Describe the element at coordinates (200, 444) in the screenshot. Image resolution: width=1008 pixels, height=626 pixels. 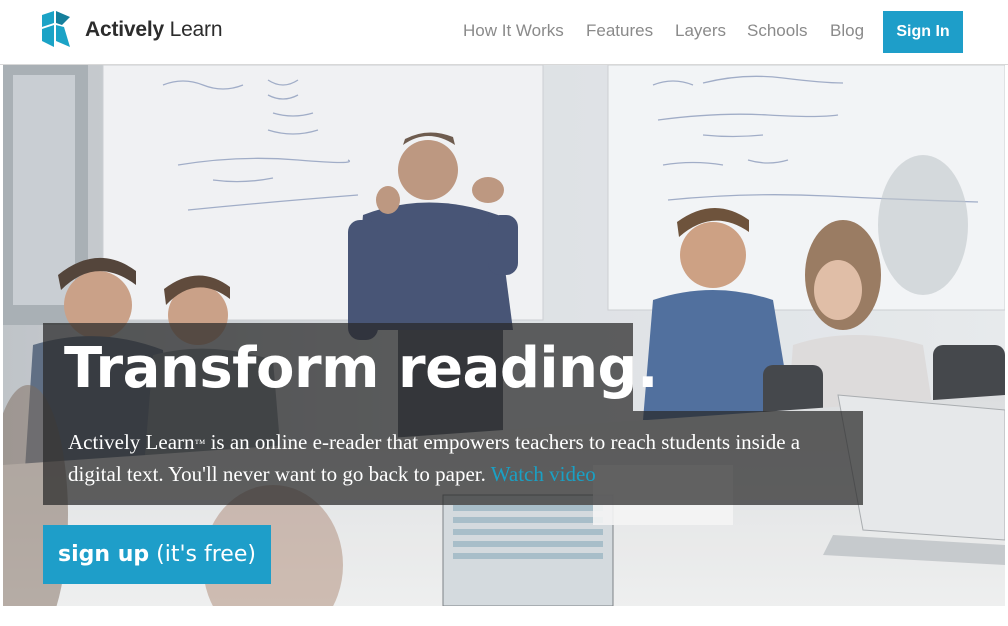
I see `trademark-symbol: ™` at that location.